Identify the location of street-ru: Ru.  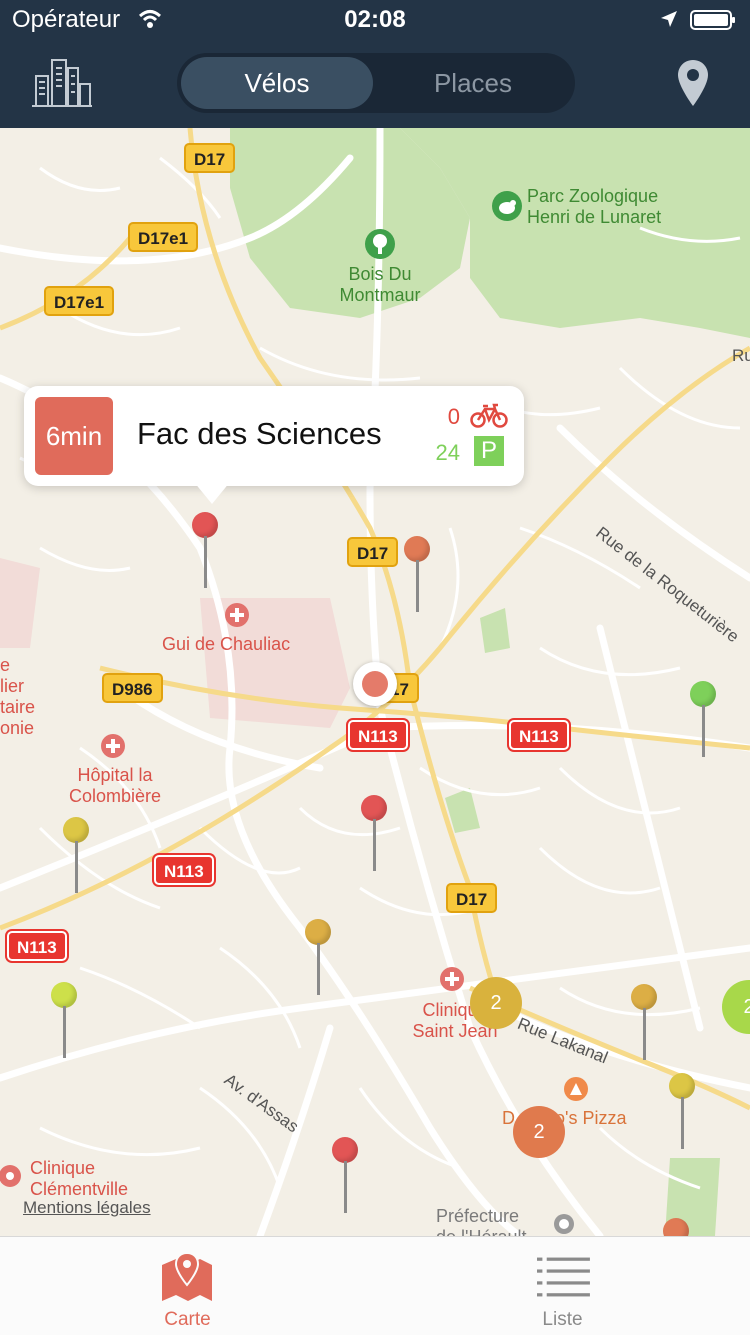
(741, 355).